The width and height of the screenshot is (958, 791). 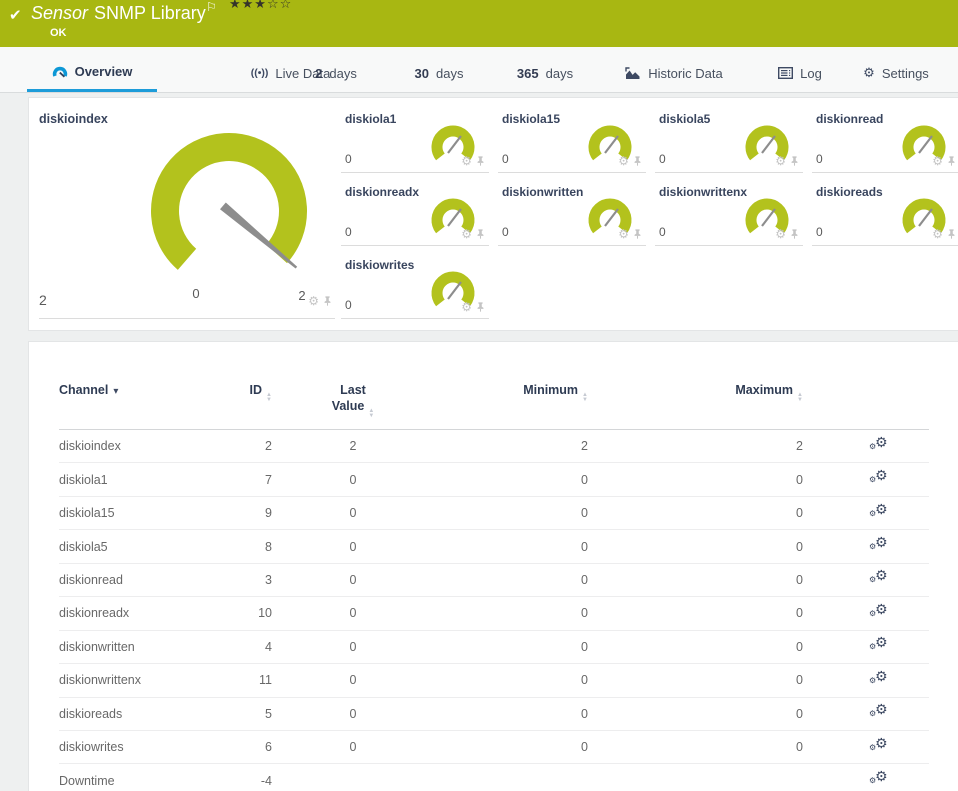 What do you see at coordinates (382, 192) in the screenshot?
I see `gauge-channel-name: diskionreadx` at bounding box center [382, 192].